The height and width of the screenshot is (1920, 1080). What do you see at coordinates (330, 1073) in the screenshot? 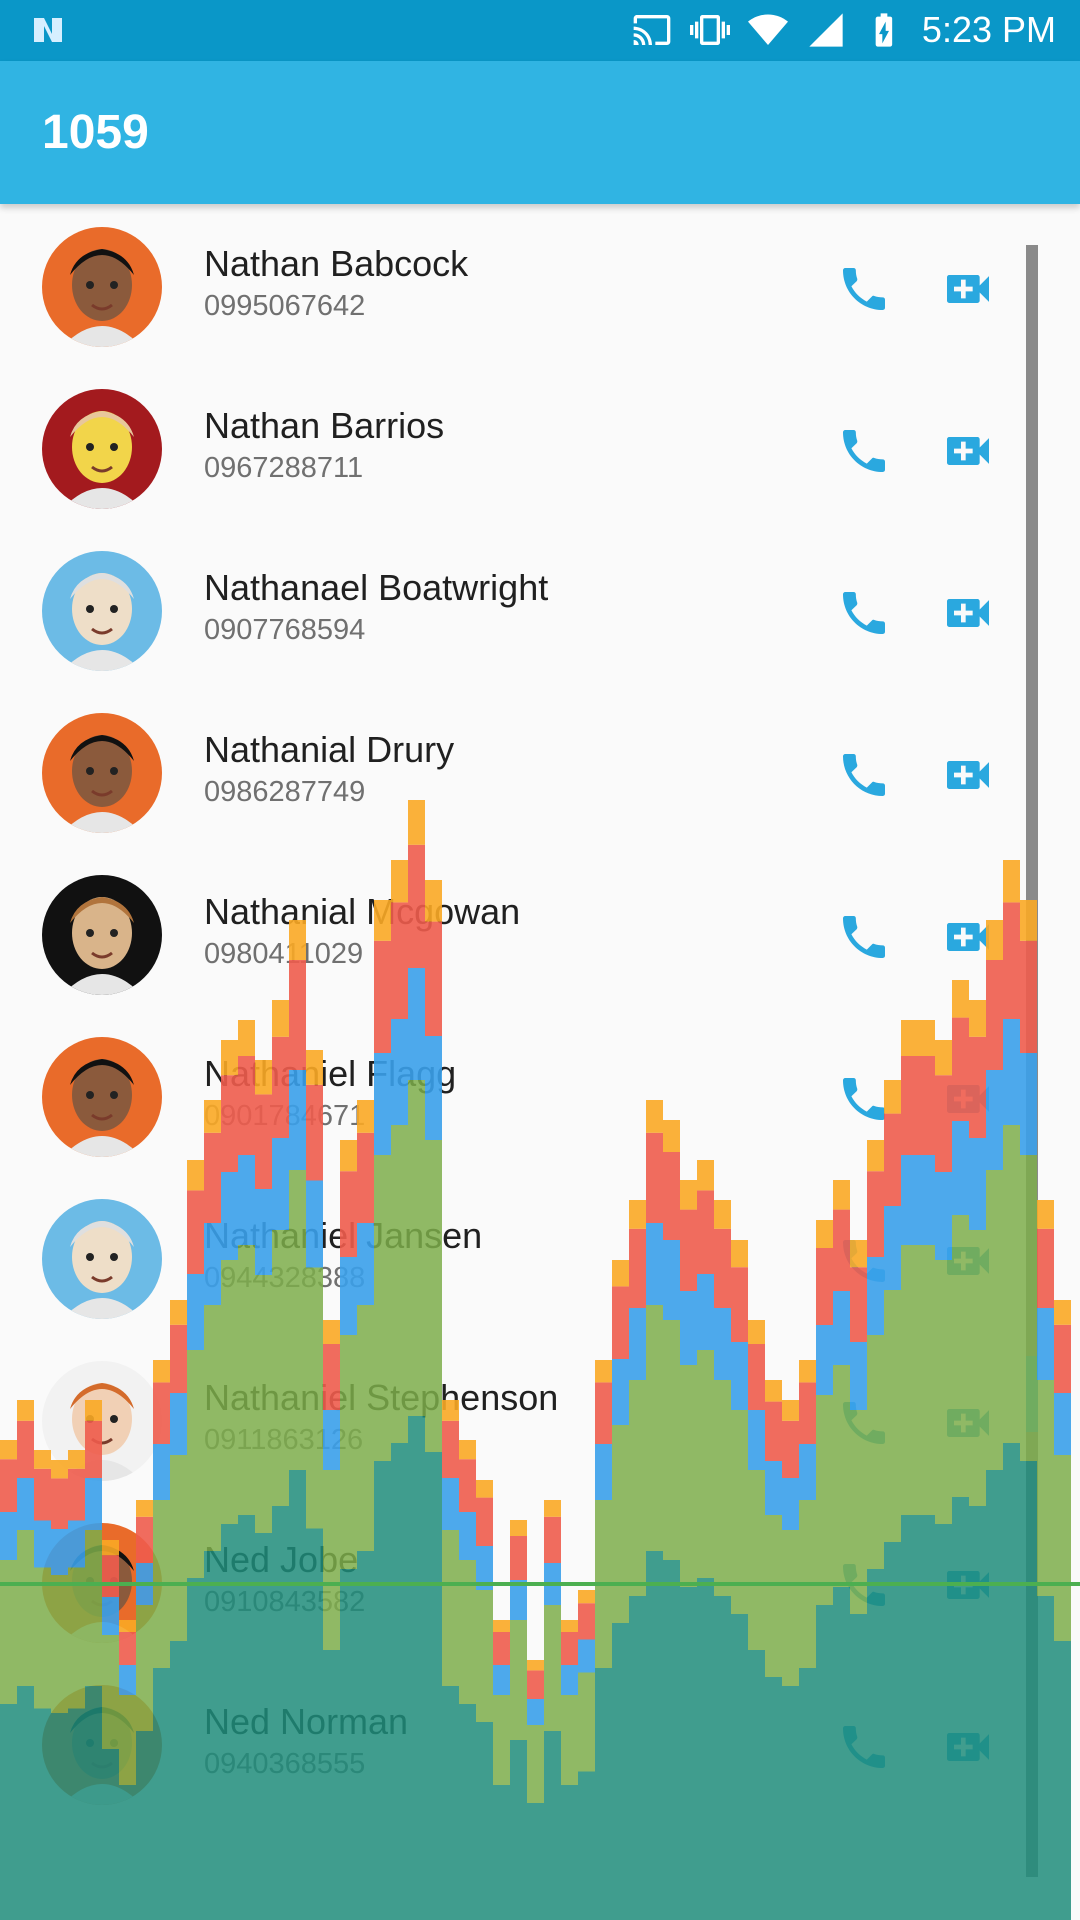
I see `contact-name: Nathaniel Flagg` at bounding box center [330, 1073].